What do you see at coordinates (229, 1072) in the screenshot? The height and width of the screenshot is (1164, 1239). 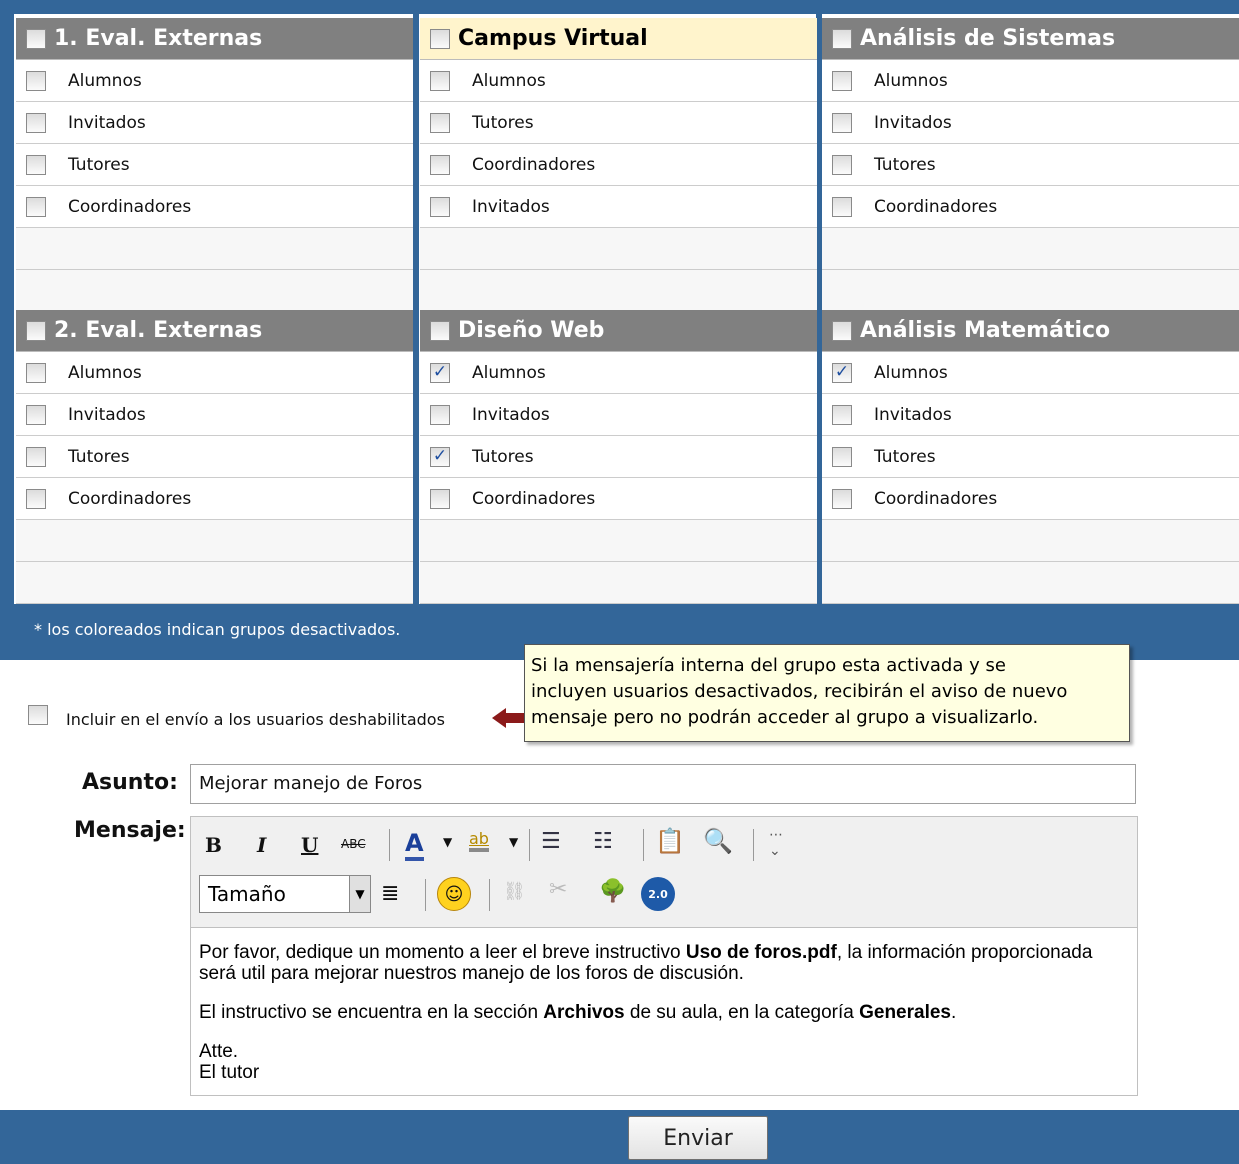 I see `signature-line: El tutor` at bounding box center [229, 1072].